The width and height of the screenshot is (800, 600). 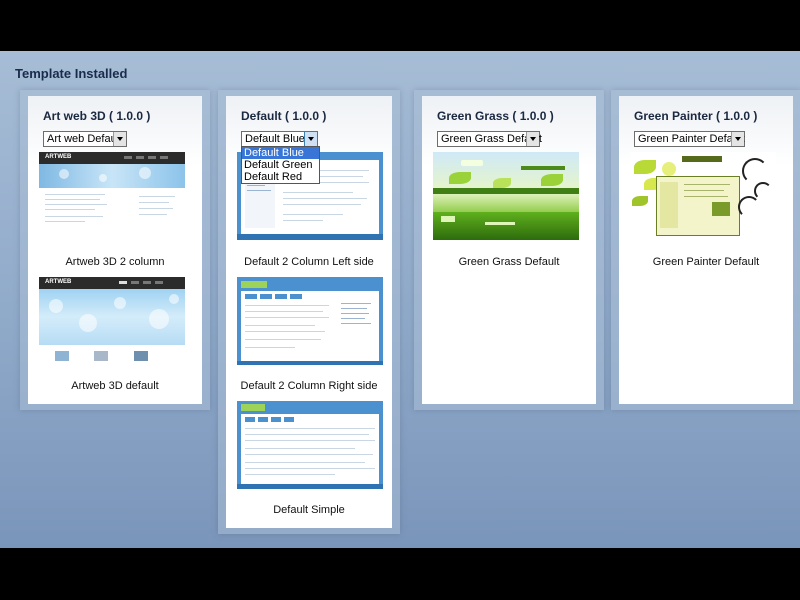 I want to click on dropdown-option-default-blue: Default Blue, so click(x=280, y=153).